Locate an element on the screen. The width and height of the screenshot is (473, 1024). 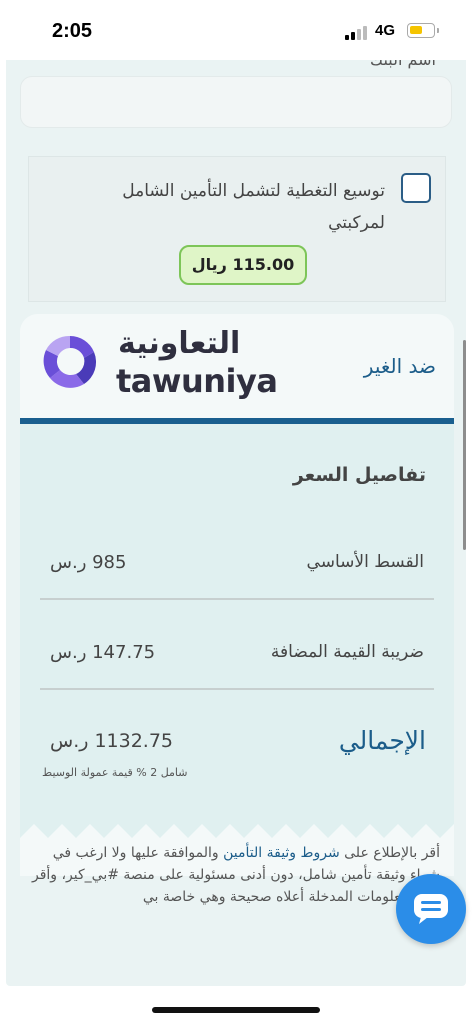
status-time: 2:05 is located at coordinates (72, 31).